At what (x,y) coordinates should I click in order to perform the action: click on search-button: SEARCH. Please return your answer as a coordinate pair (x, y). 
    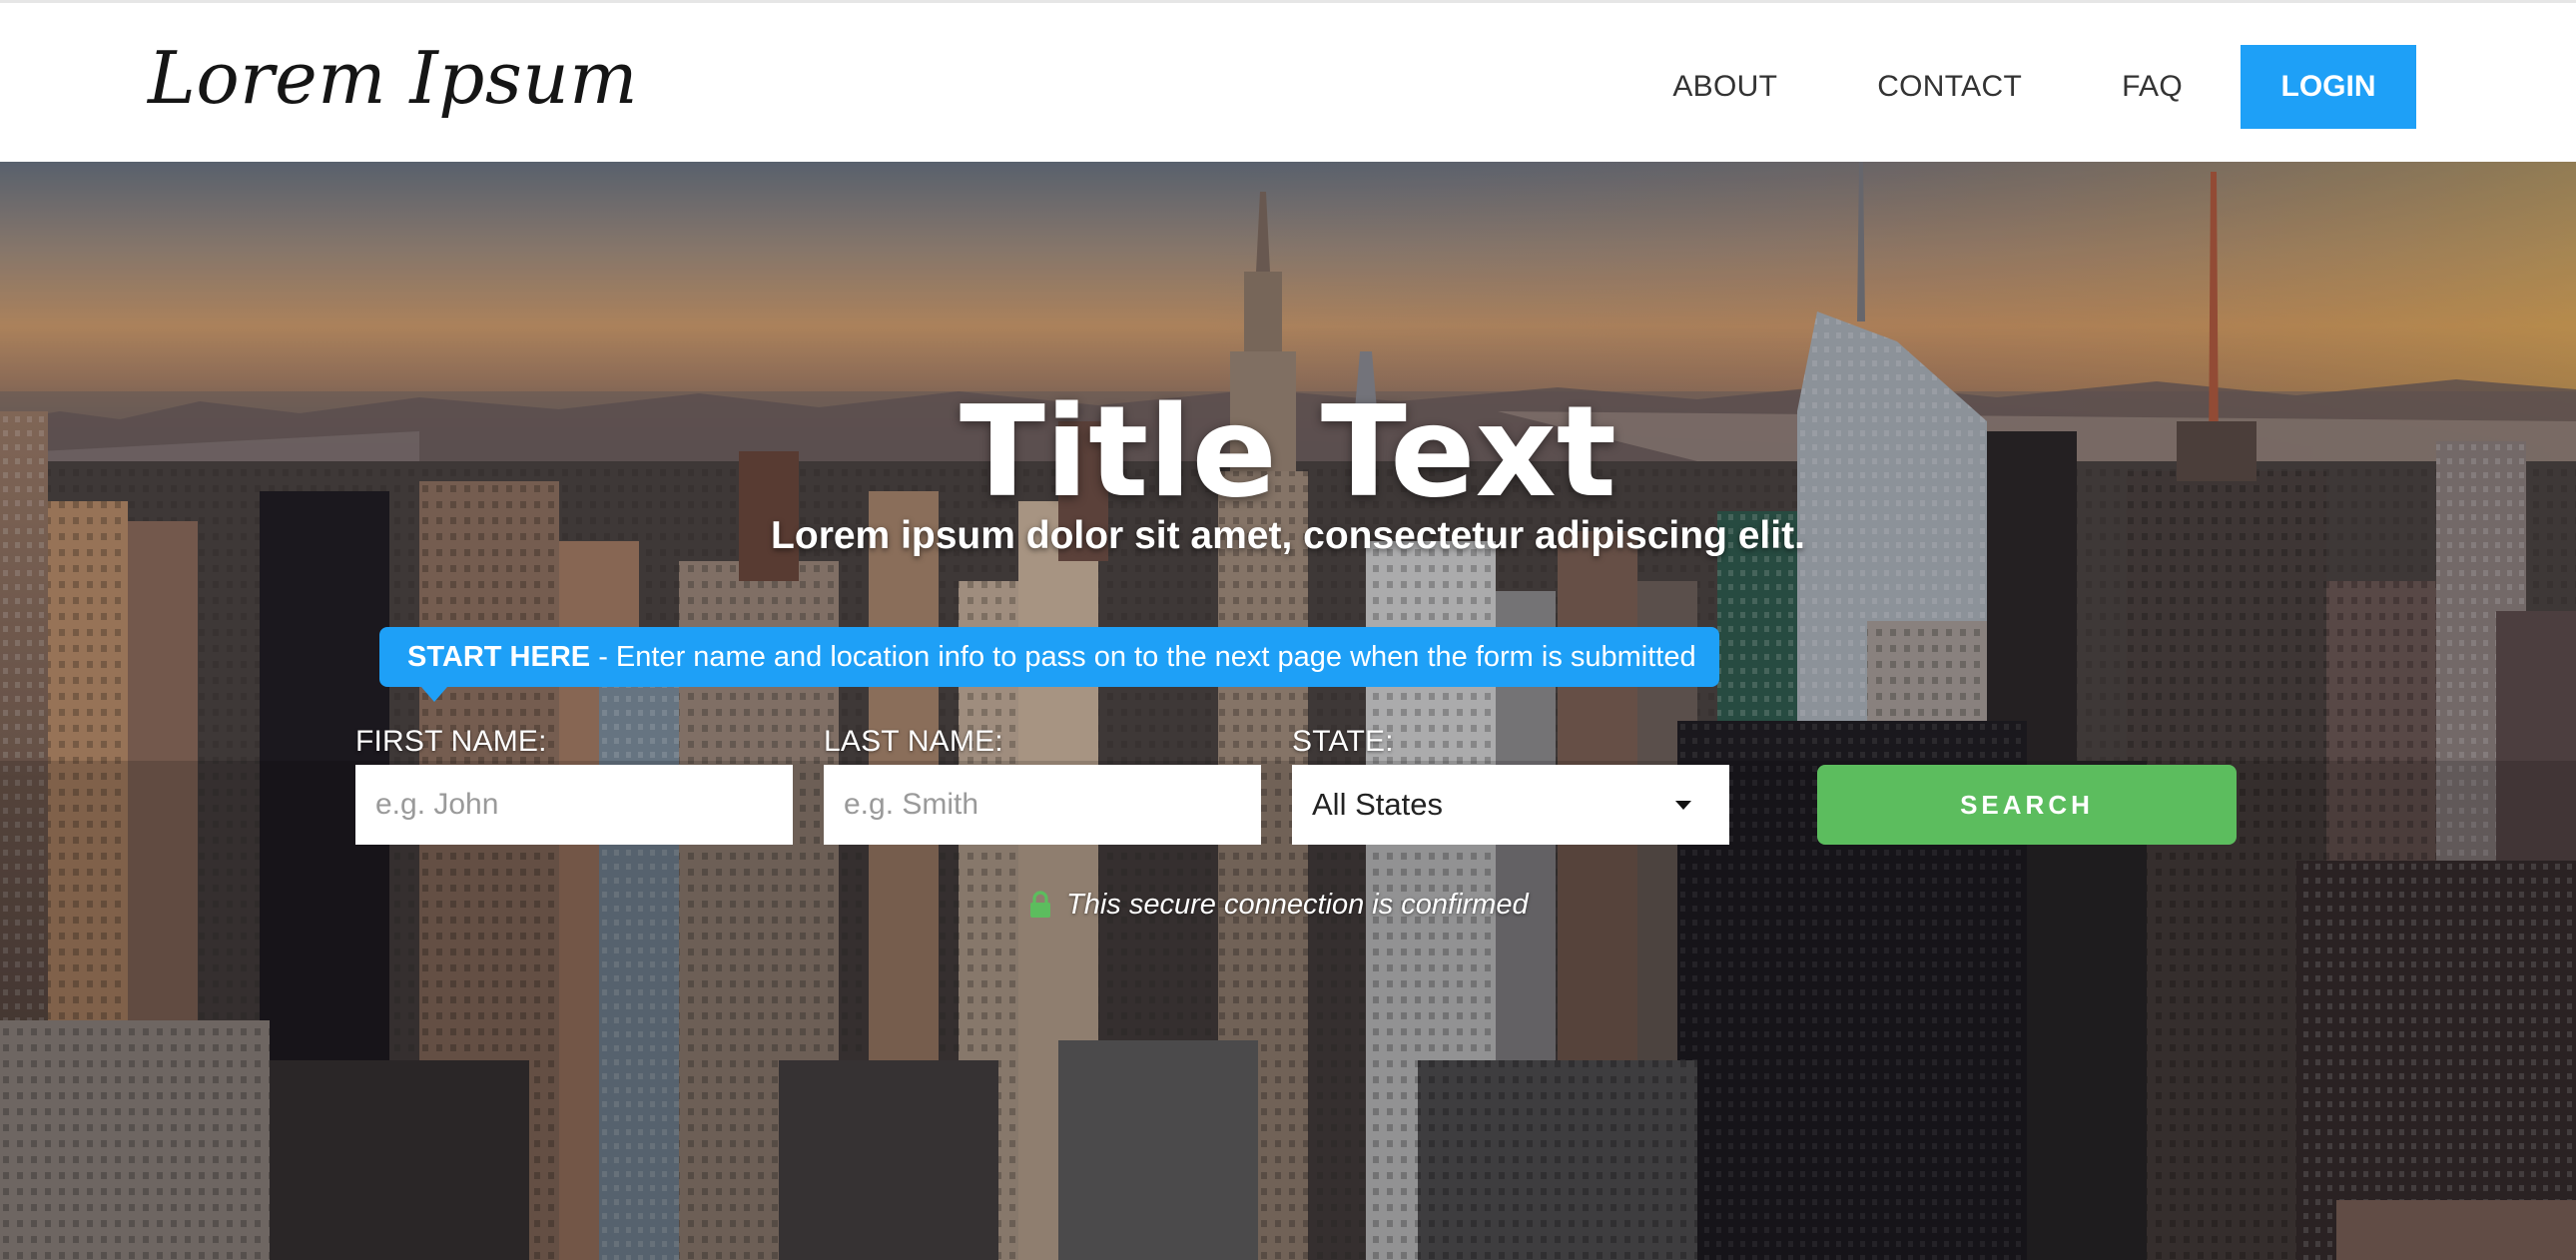
    Looking at the image, I should click on (2027, 805).